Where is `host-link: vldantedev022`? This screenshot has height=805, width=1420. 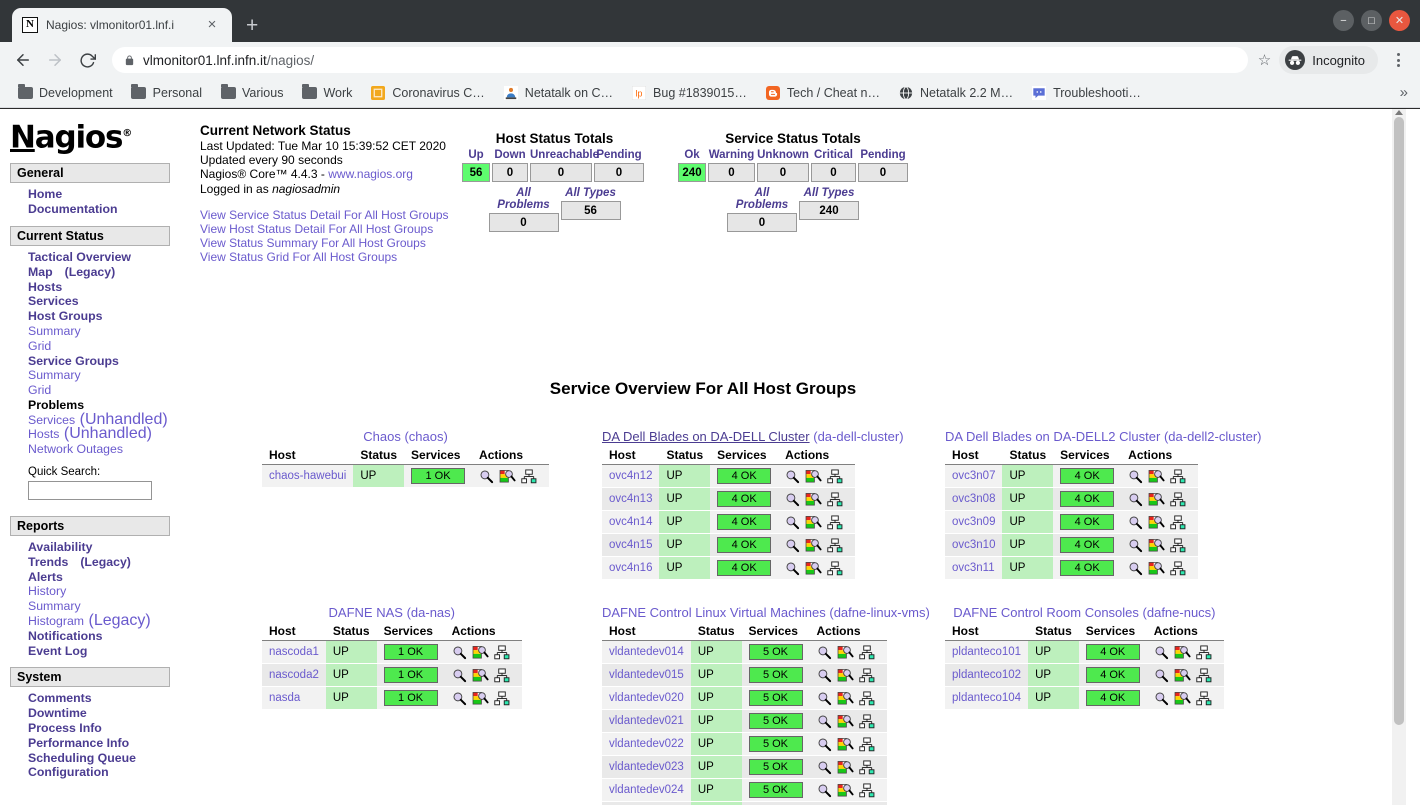 host-link: vldantedev022 is located at coordinates (646, 744).